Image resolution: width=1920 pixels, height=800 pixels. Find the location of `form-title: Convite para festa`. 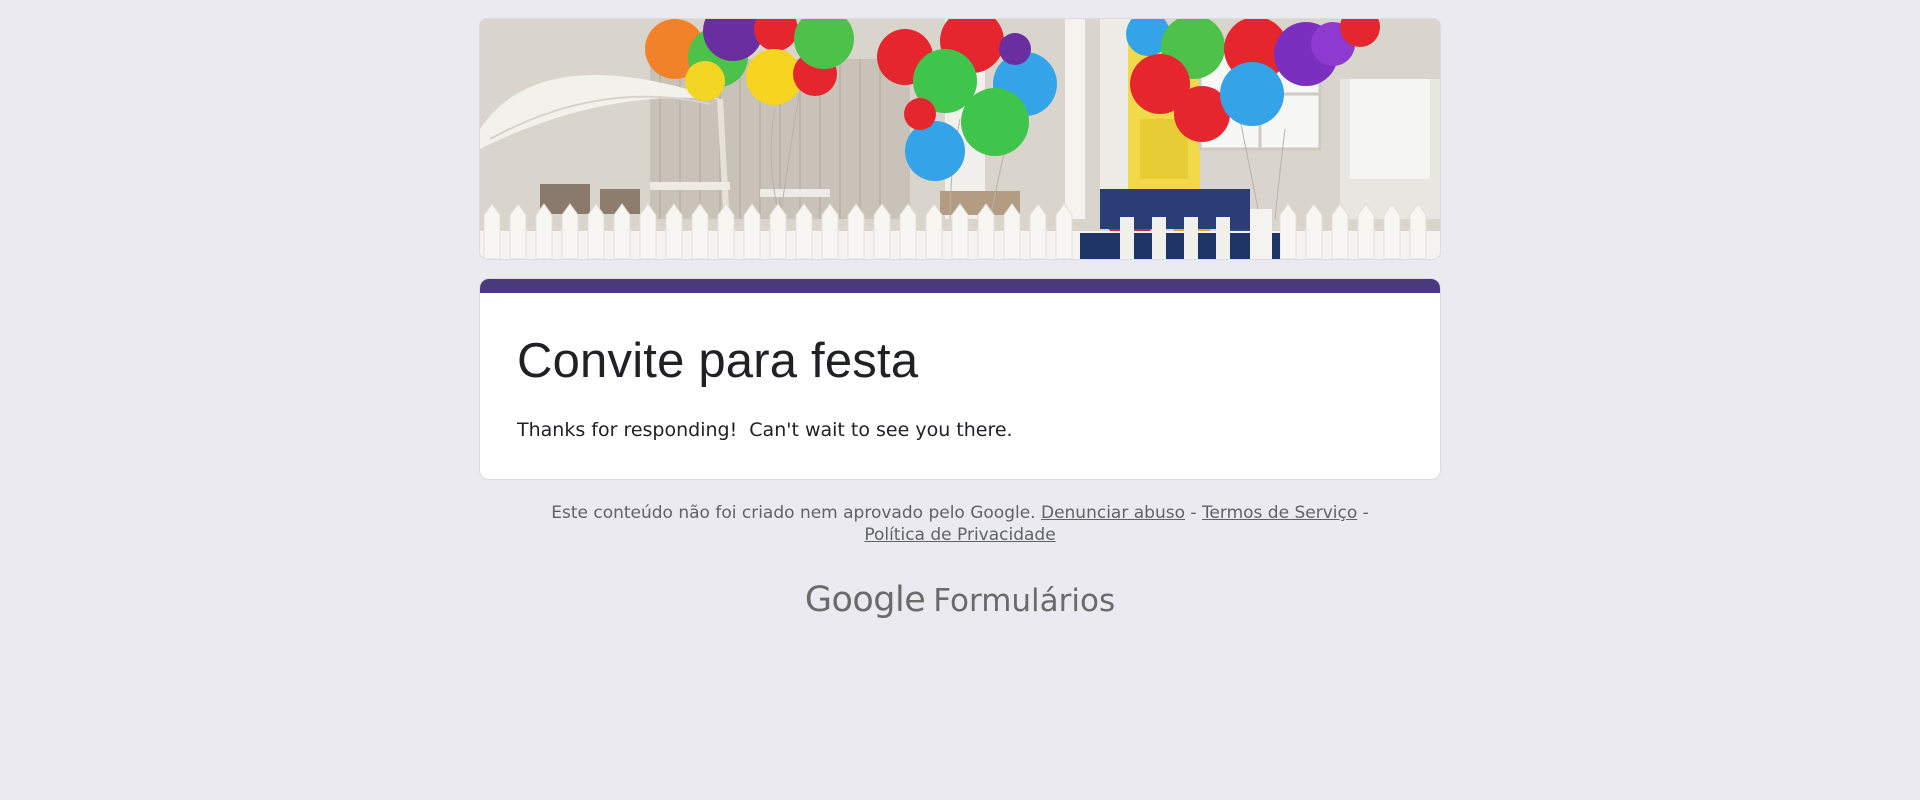

form-title: Convite para festa is located at coordinates (718, 361).